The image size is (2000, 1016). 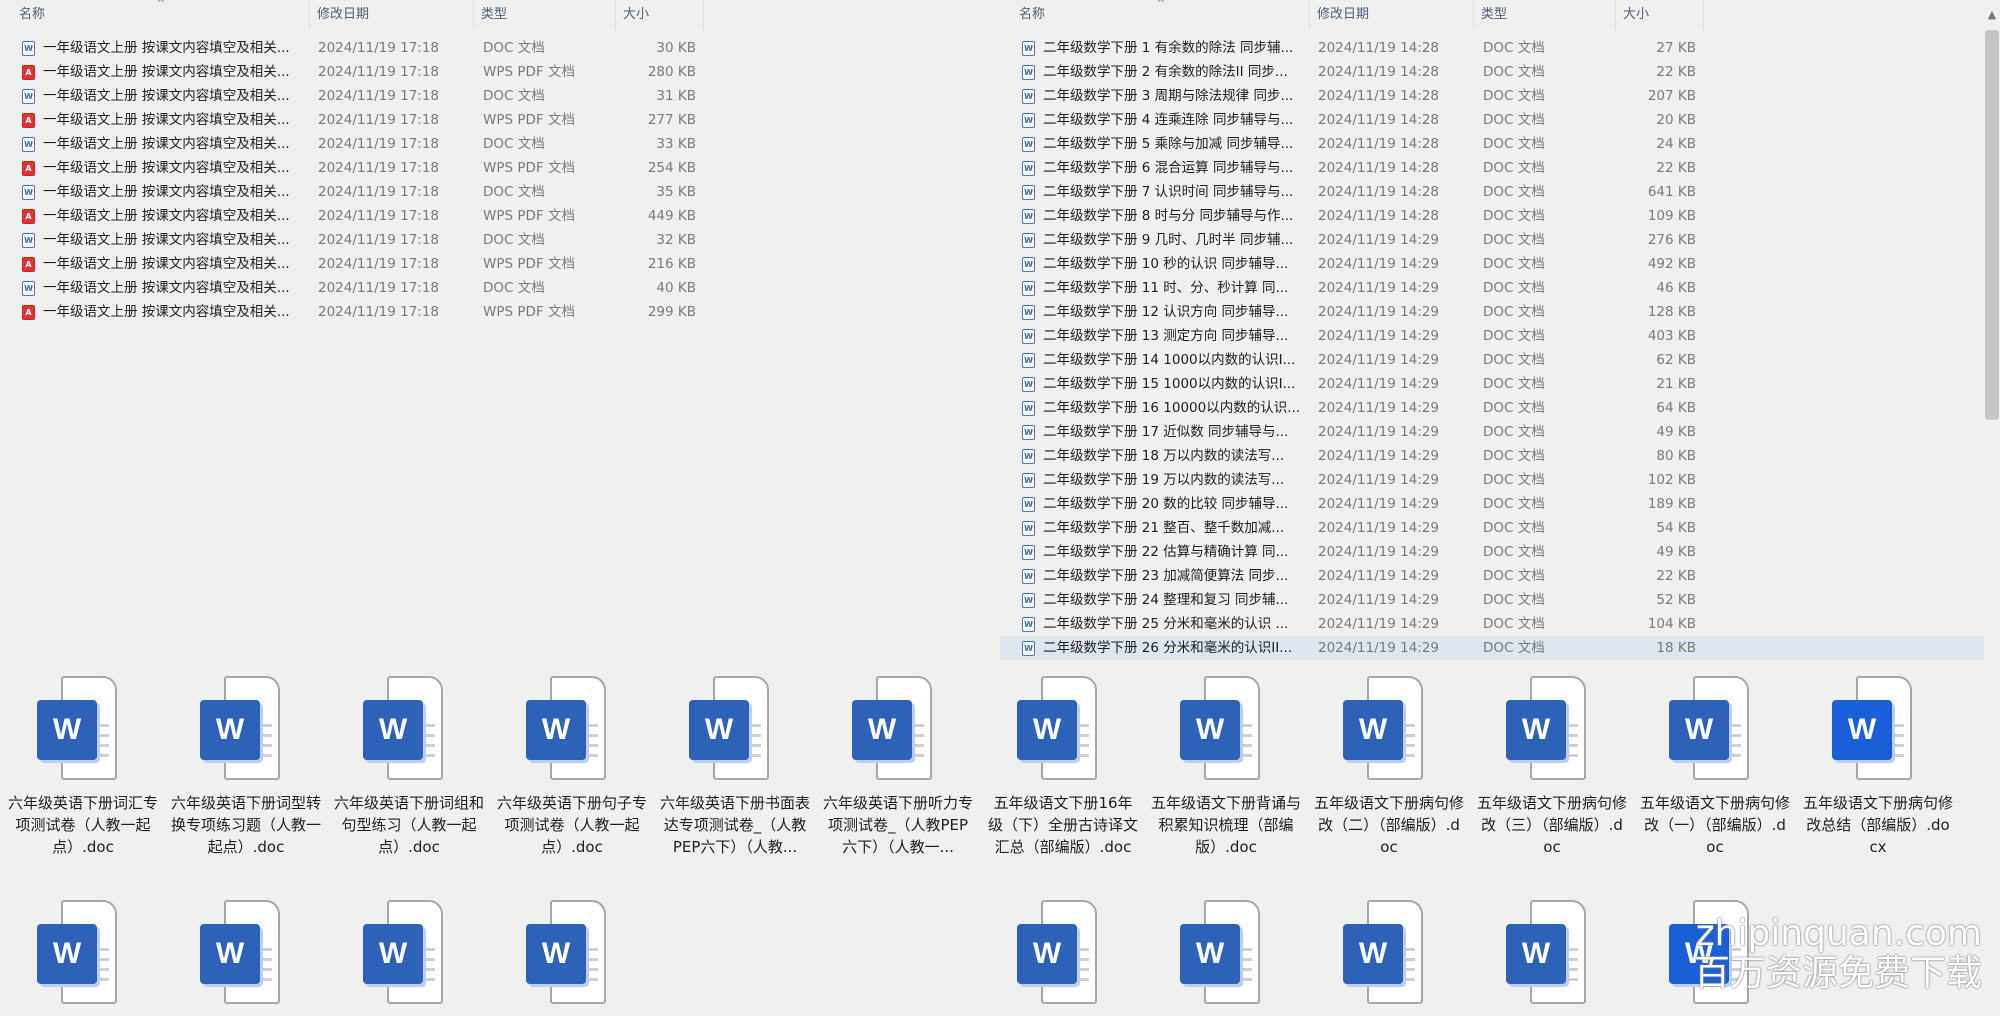 I want to click on file-tile: W 五年级语文下册病句修改（二）（部编版）.doc, so click(x=1389, y=766).